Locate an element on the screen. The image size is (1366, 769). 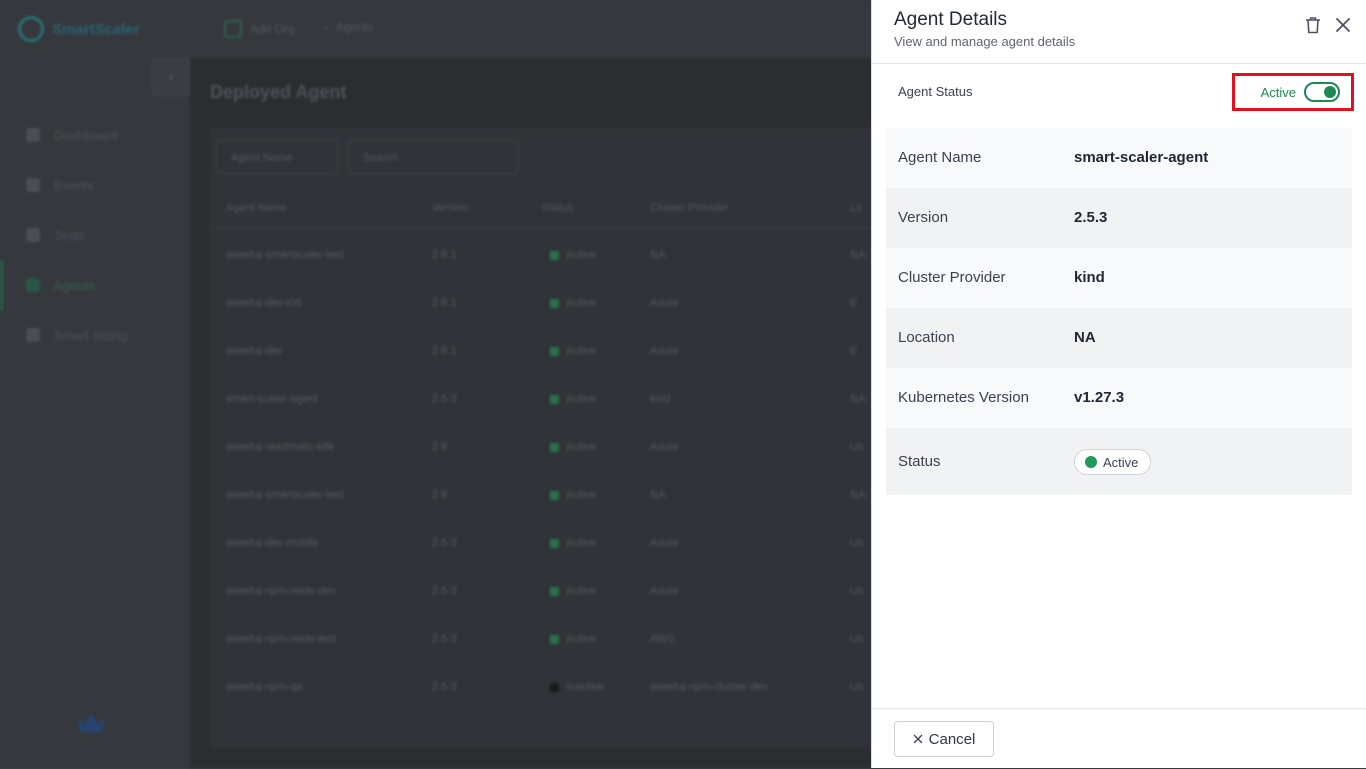
detail-label: Cluster Provider is located at coordinates (952, 277).